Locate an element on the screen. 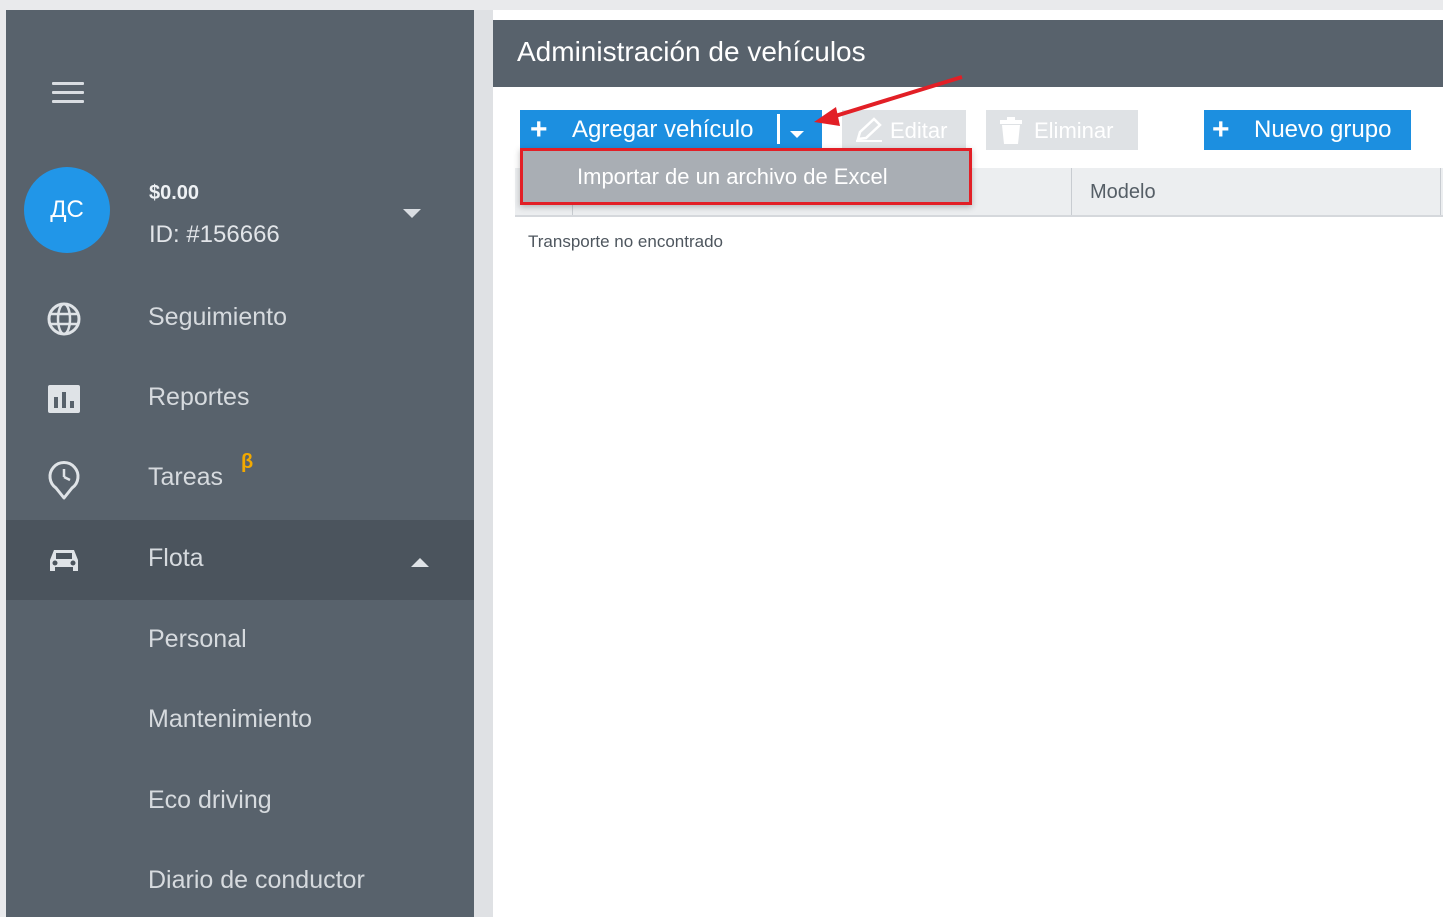 The image size is (1443, 917). edit-button: Editar is located at coordinates (904, 130).